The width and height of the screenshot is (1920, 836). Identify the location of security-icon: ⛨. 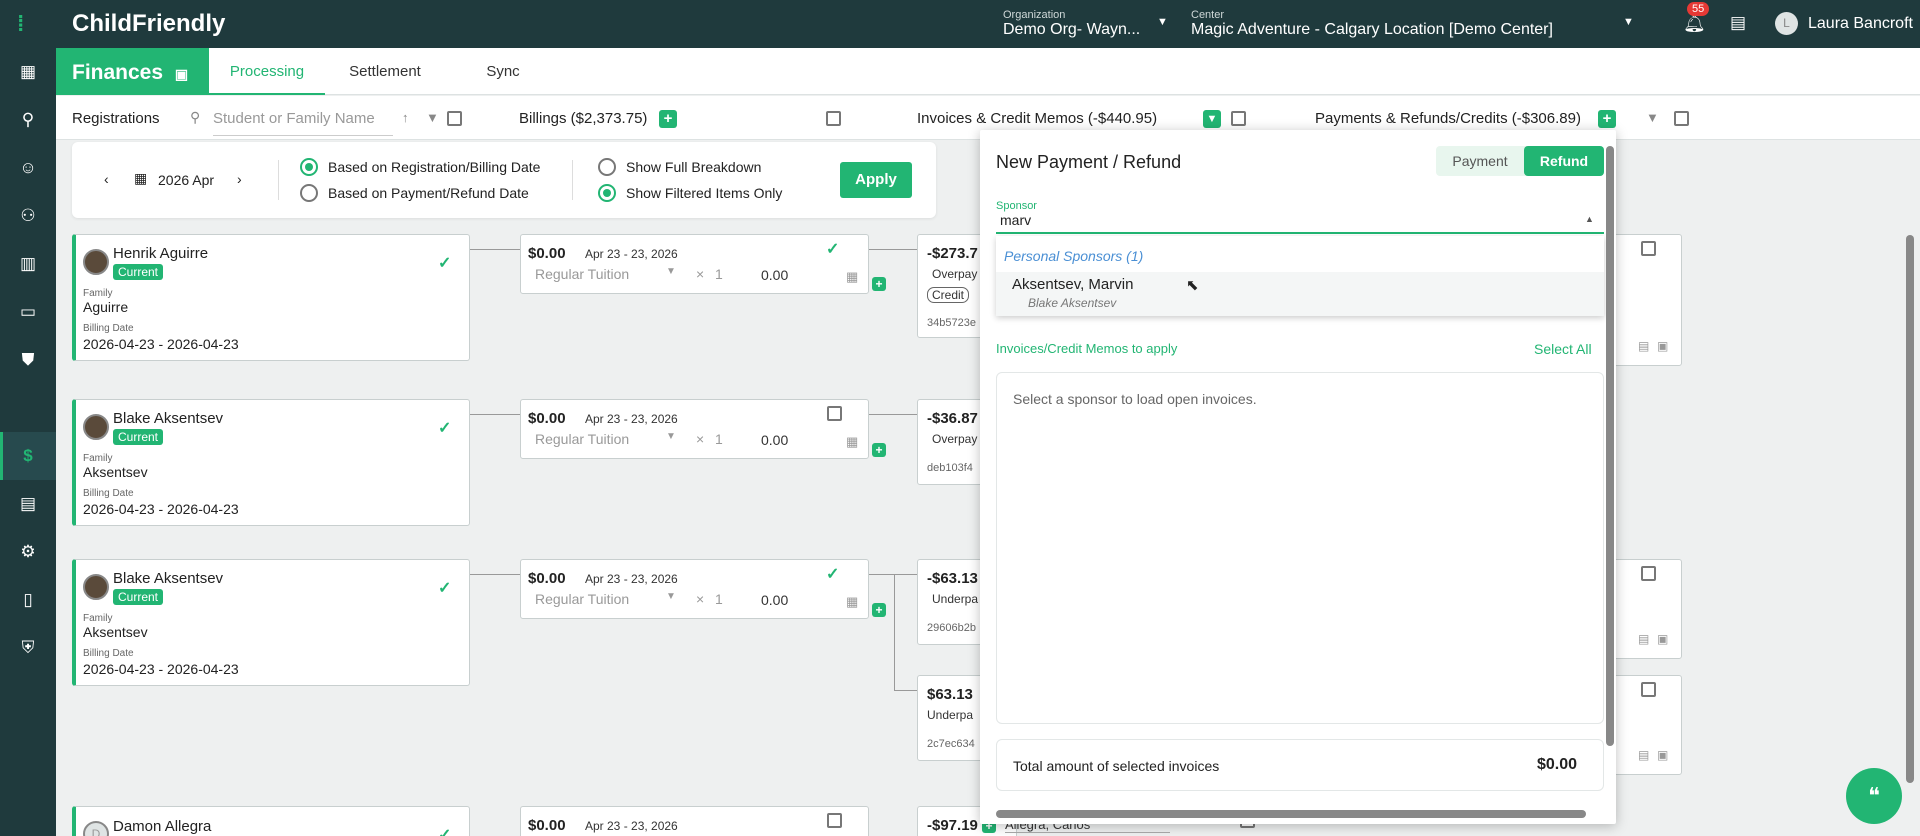
(28, 648).